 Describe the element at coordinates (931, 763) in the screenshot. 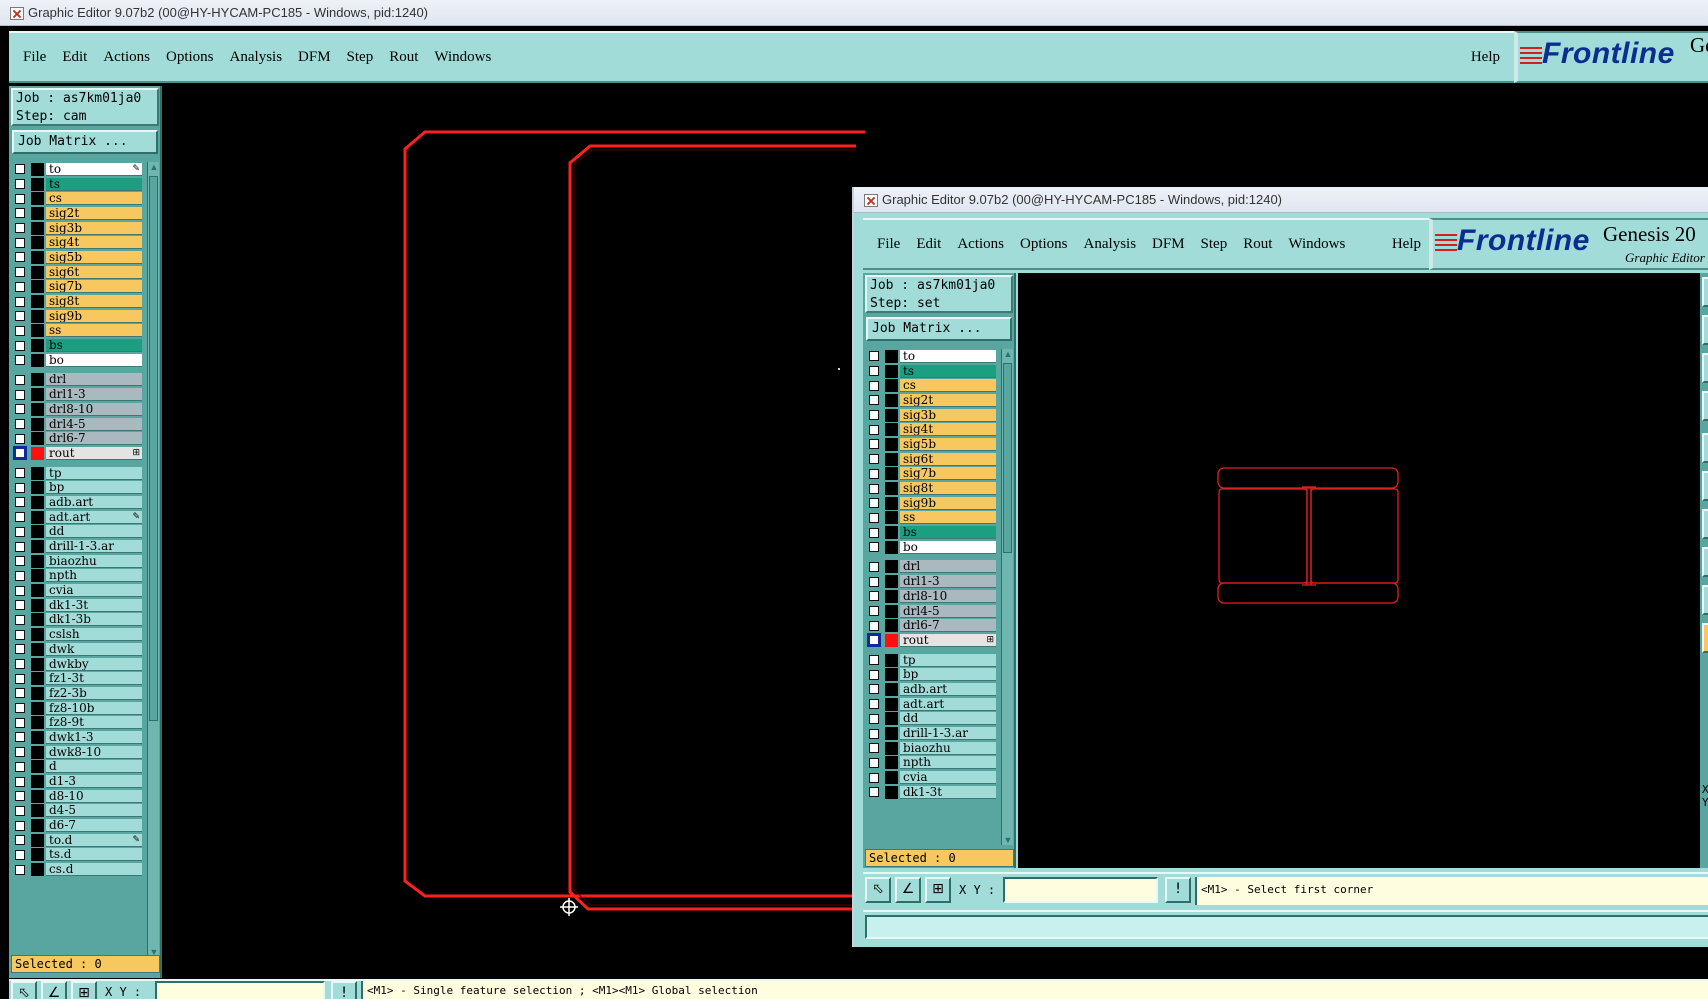

I see `layer-row-npth: npth` at that location.